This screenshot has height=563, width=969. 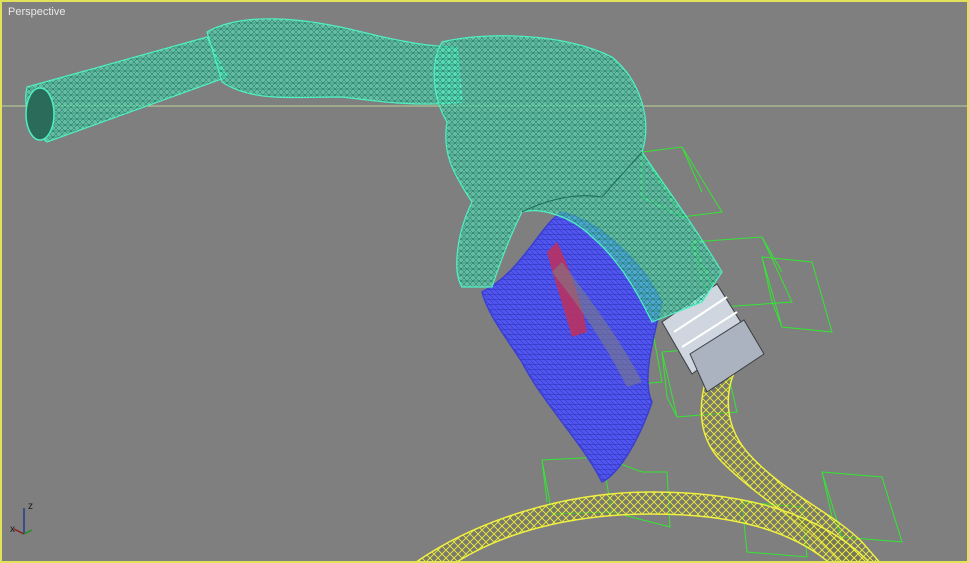 What do you see at coordinates (334, 61) in the screenshot?
I see `nozzle-bellows` at bounding box center [334, 61].